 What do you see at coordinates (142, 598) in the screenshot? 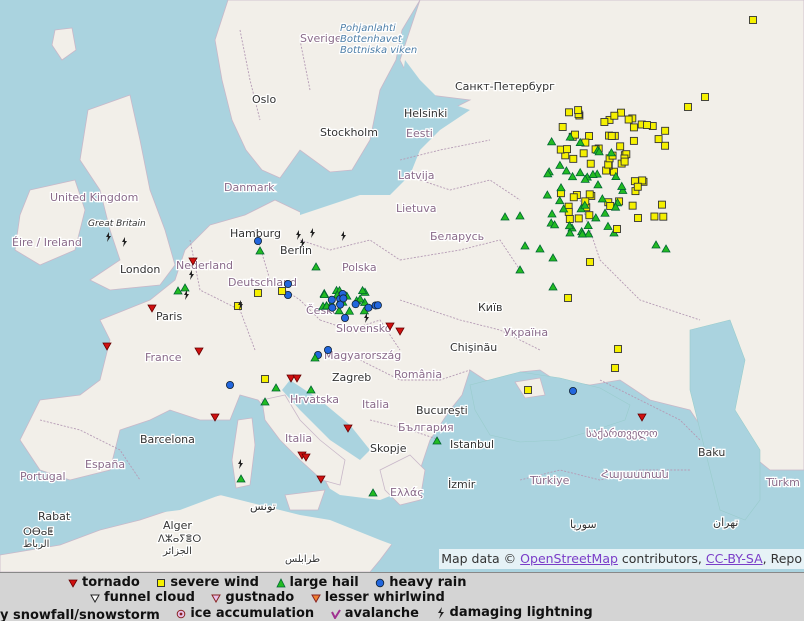
I see `legend-item-funnel-cloud: funnel cloud` at bounding box center [142, 598].